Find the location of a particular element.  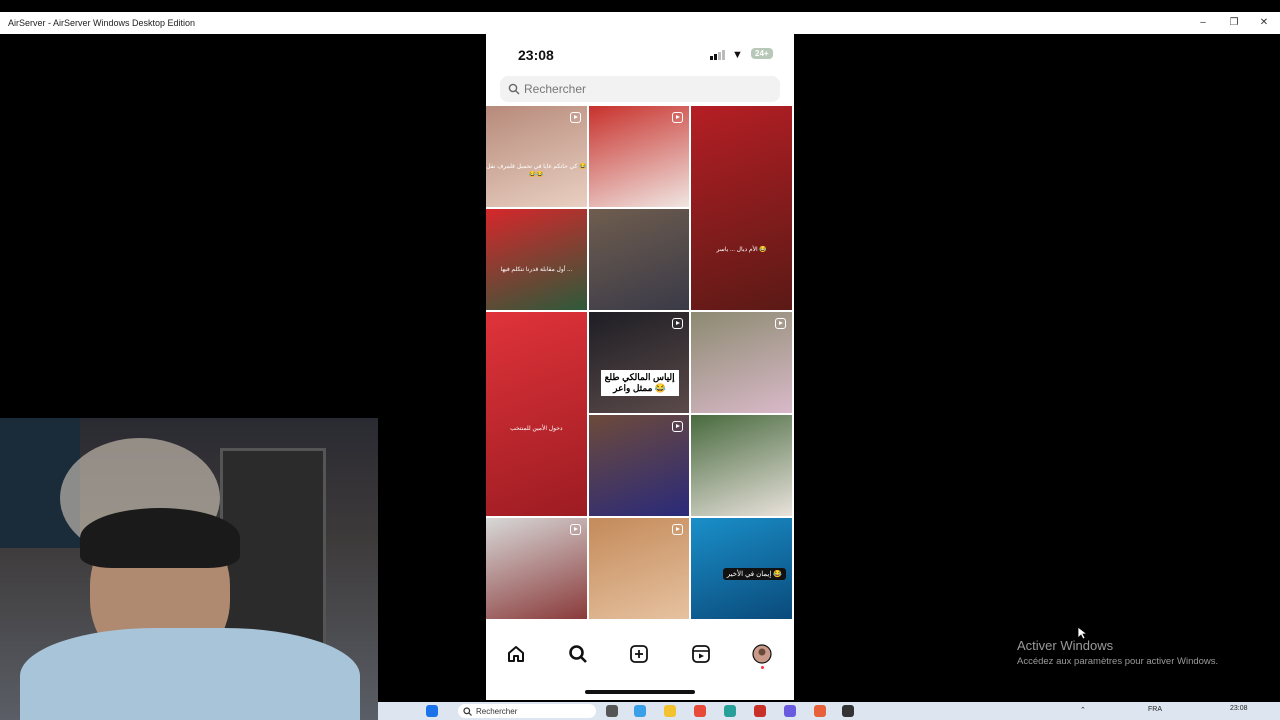

notification-dot is located at coordinates (762, 667).